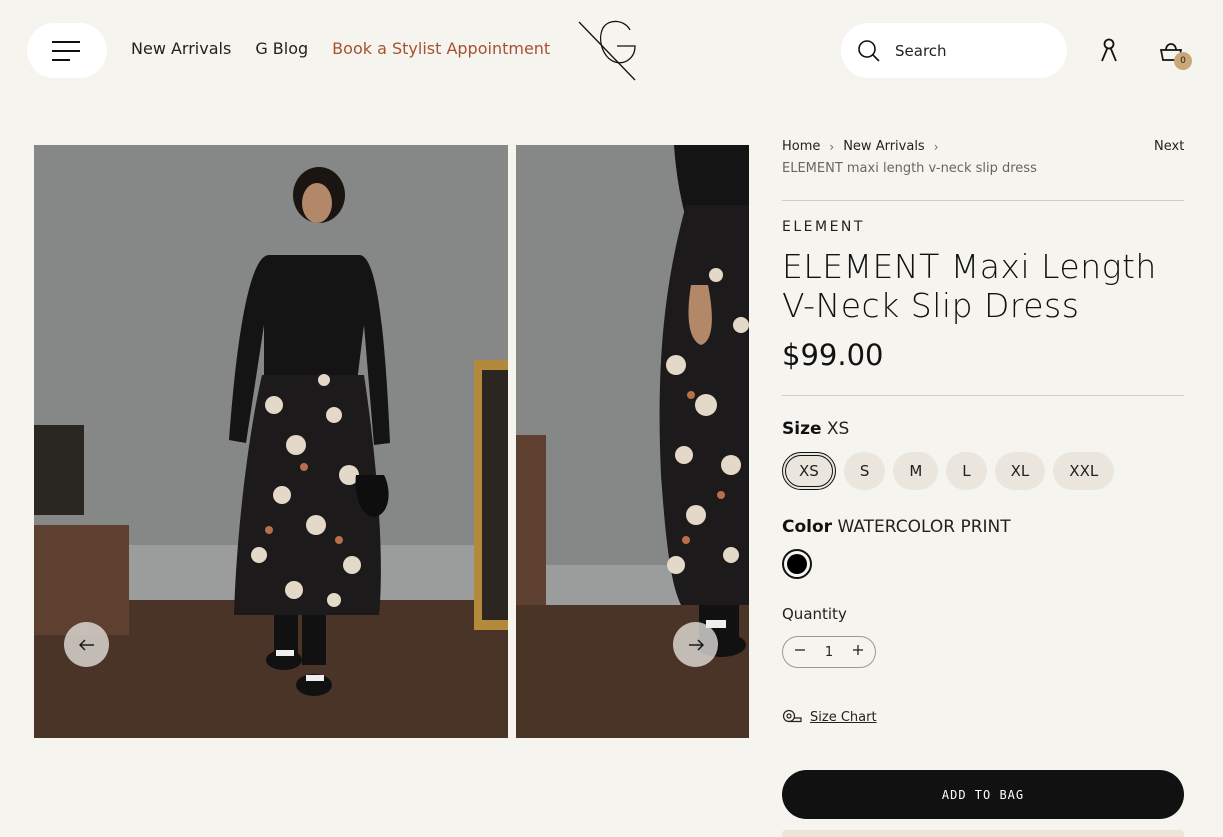  What do you see at coordinates (909, 168) in the screenshot?
I see `breadcrumb-current: ELEMENT maxi length v-neck slip dress` at bounding box center [909, 168].